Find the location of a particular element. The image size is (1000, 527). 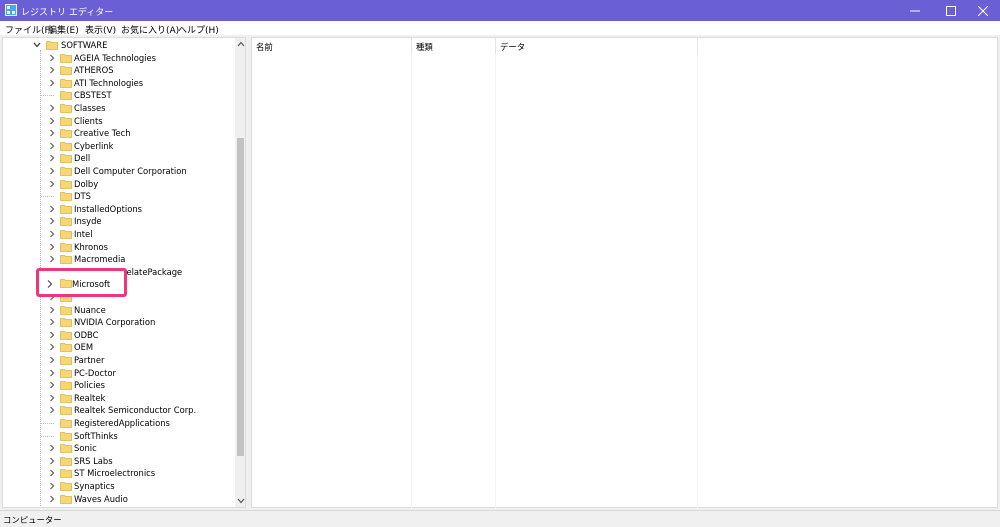

tree-item: ATI Technologies is located at coordinates (119, 83).